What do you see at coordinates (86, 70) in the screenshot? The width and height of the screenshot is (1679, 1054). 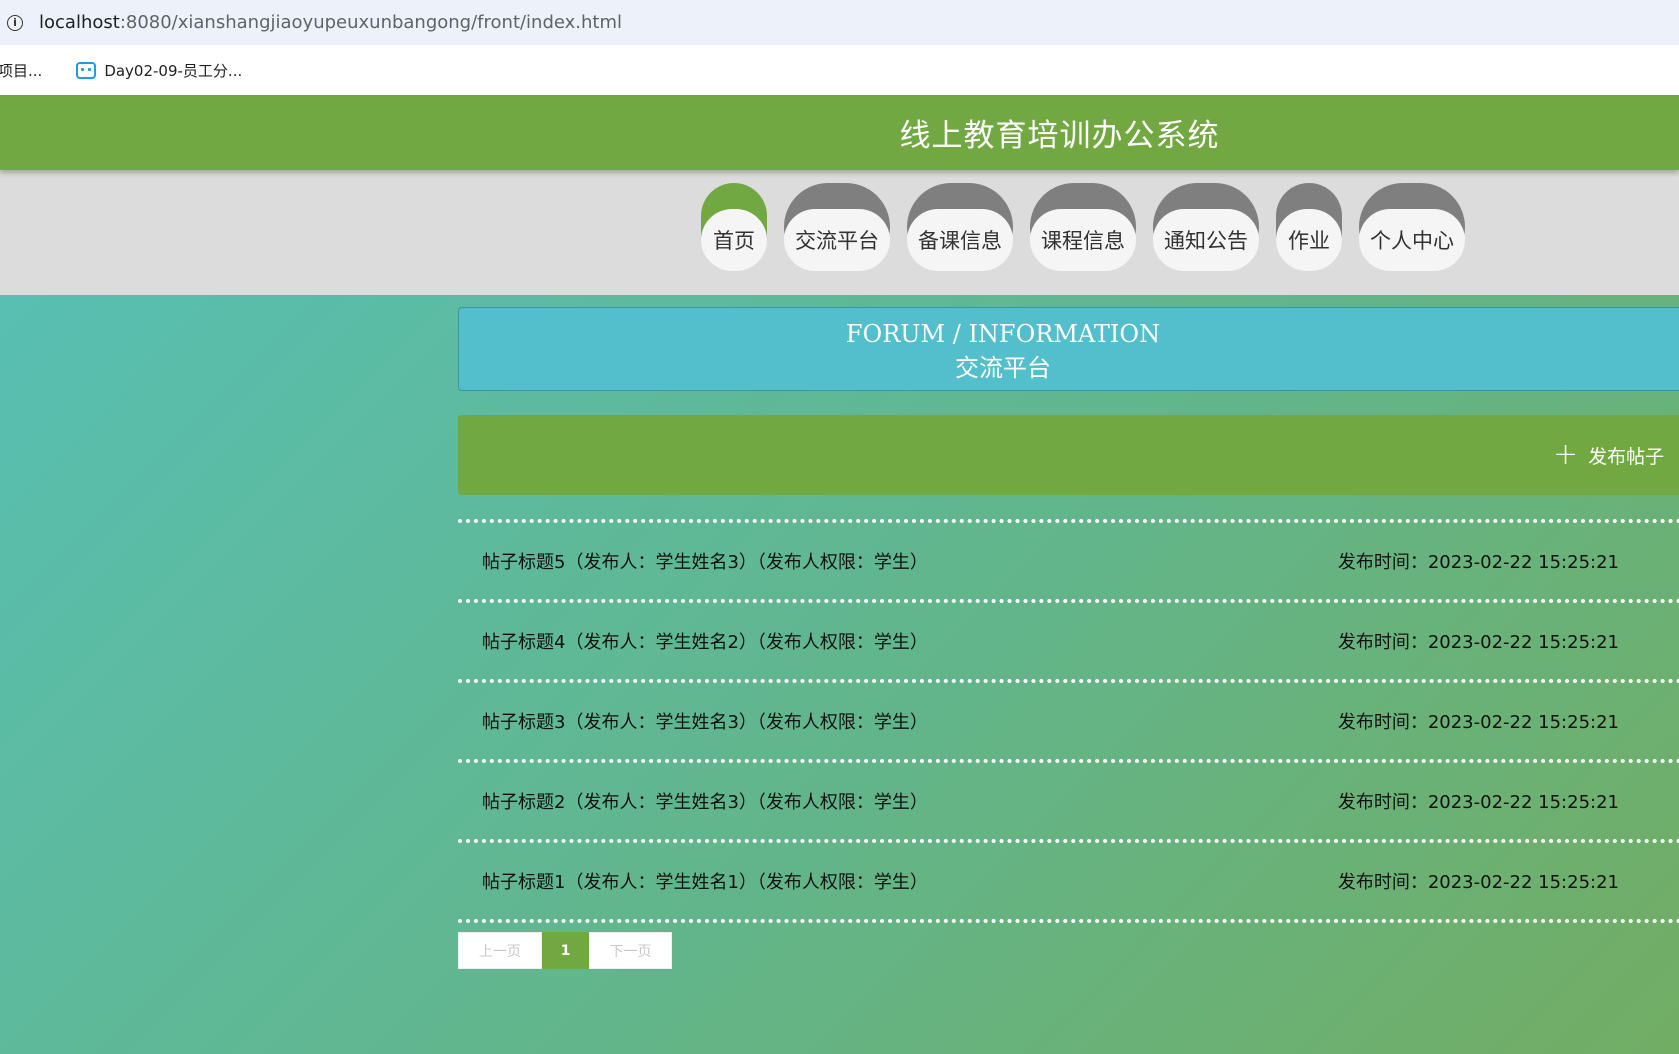 I see `bilibili-icon` at bounding box center [86, 70].